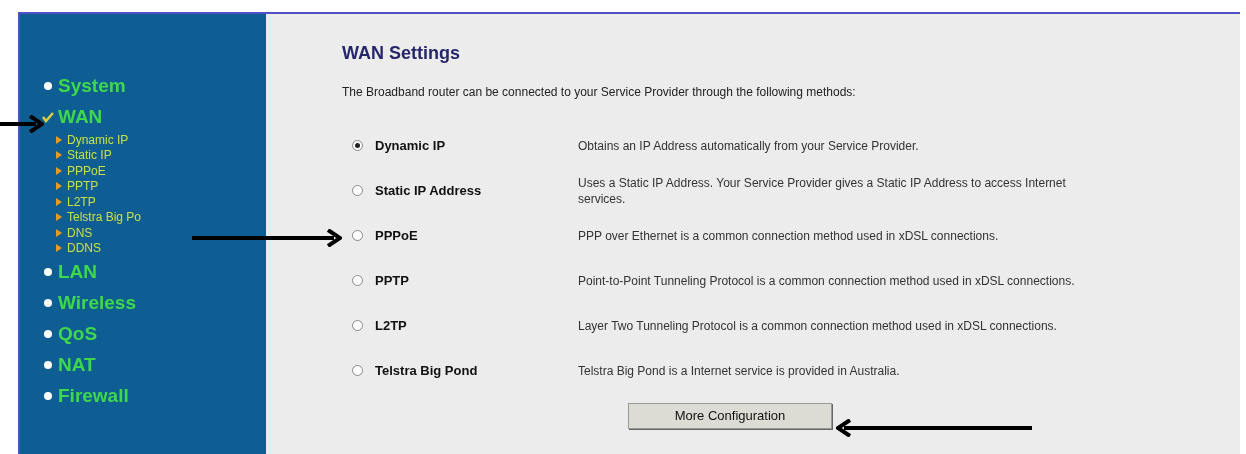 Image resolution: width=1246 pixels, height=454 pixels. I want to click on method-label: L2TP, so click(391, 325).